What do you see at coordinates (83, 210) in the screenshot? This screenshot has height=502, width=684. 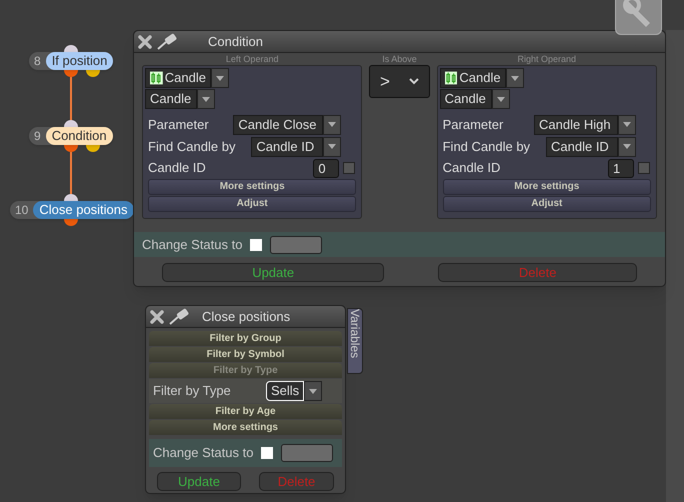 I see `node-label: Close positions` at bounding box center [83, 210].